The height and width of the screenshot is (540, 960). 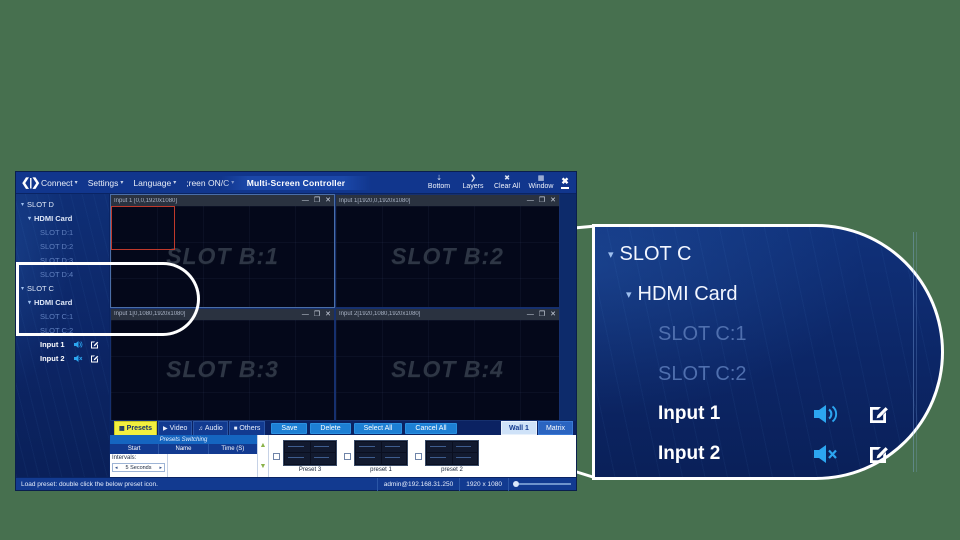 I want to click on tool-button-bottom: ⇣ Bottom, so click(x=439, y=183).